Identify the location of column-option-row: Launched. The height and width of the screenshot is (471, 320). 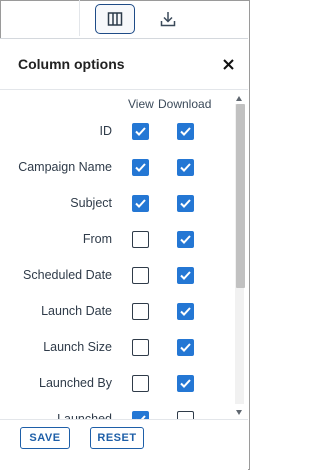
(116, 413).